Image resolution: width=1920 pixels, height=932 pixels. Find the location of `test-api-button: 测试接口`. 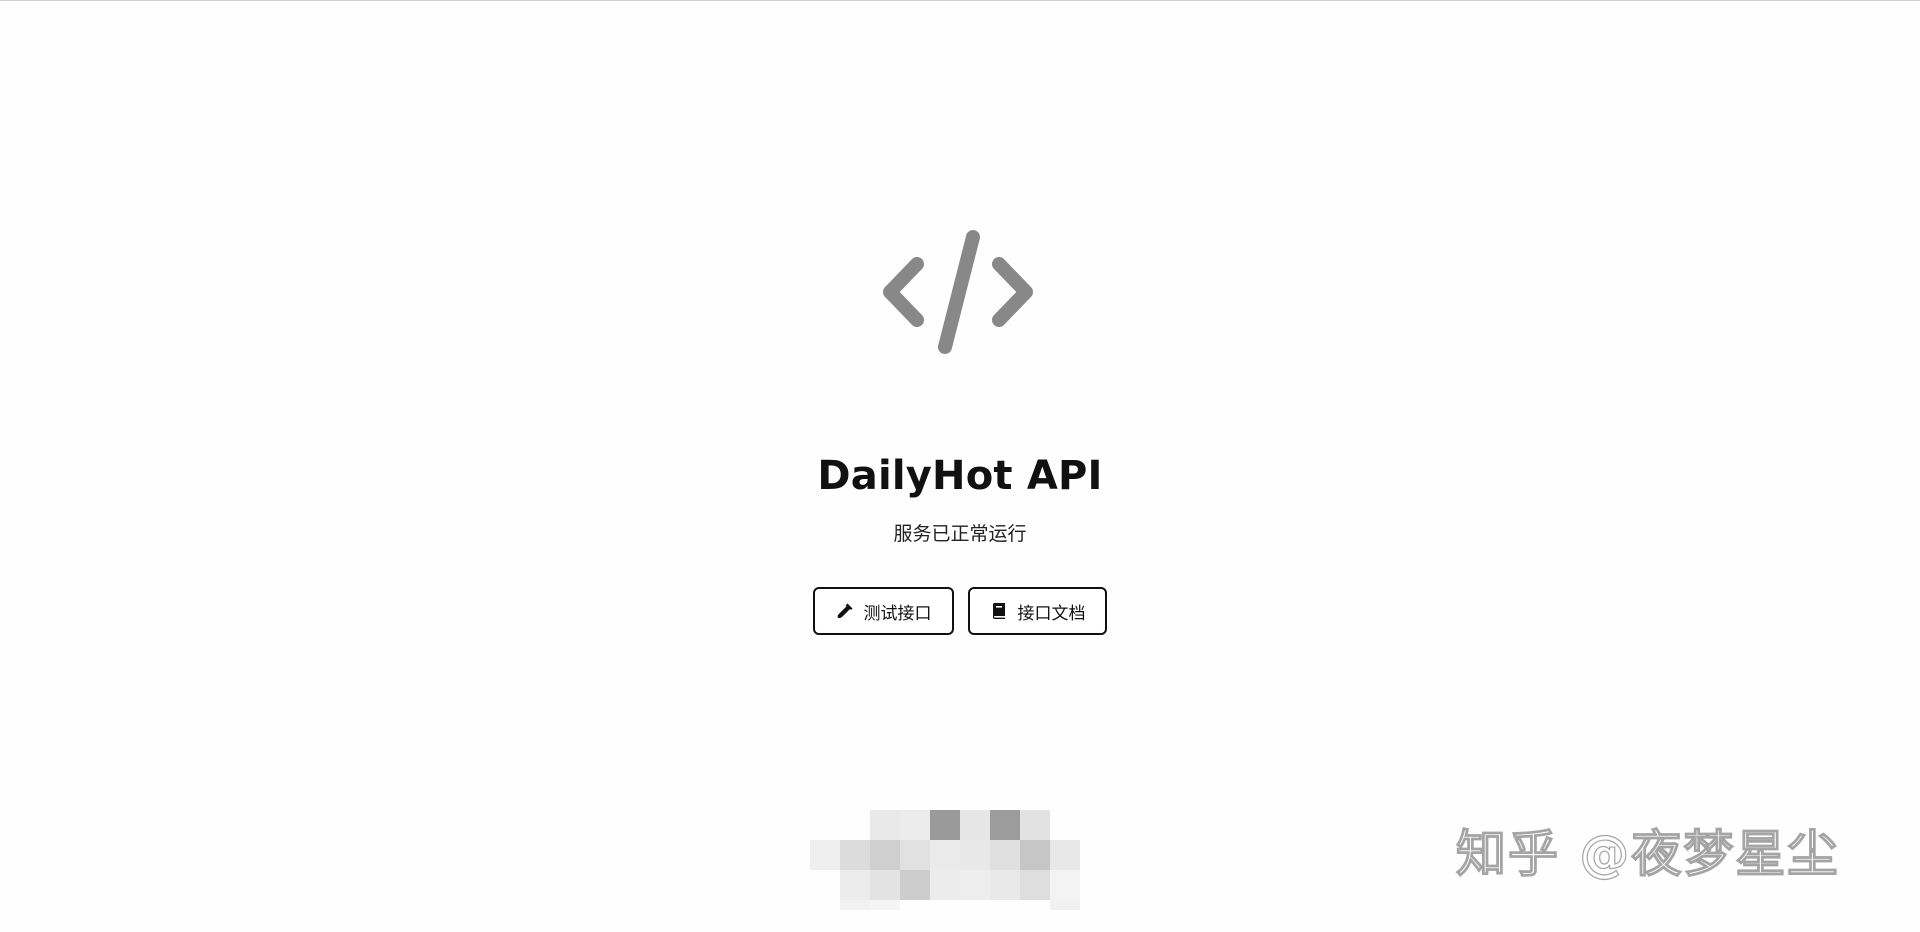

test-api-button: 测试接口 is located at coordinates (883, 611).